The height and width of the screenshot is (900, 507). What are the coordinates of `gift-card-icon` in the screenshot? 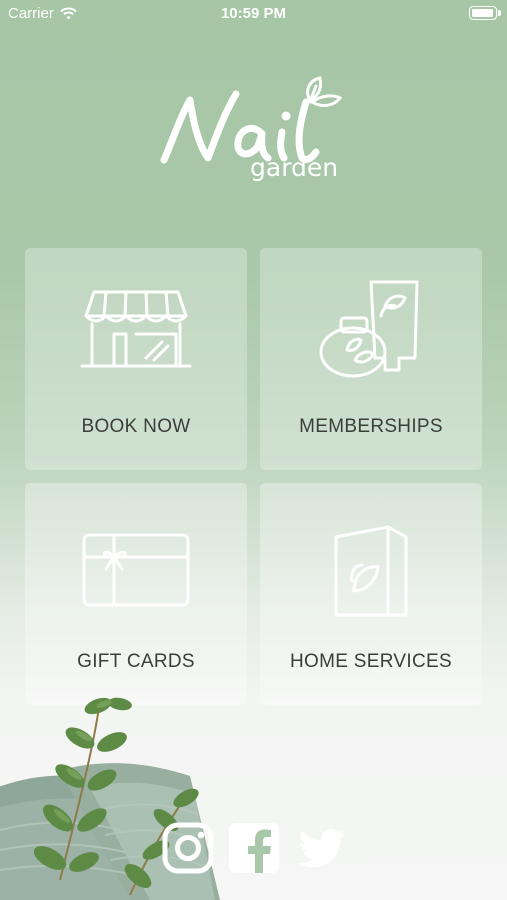 It's located at (136, 570).